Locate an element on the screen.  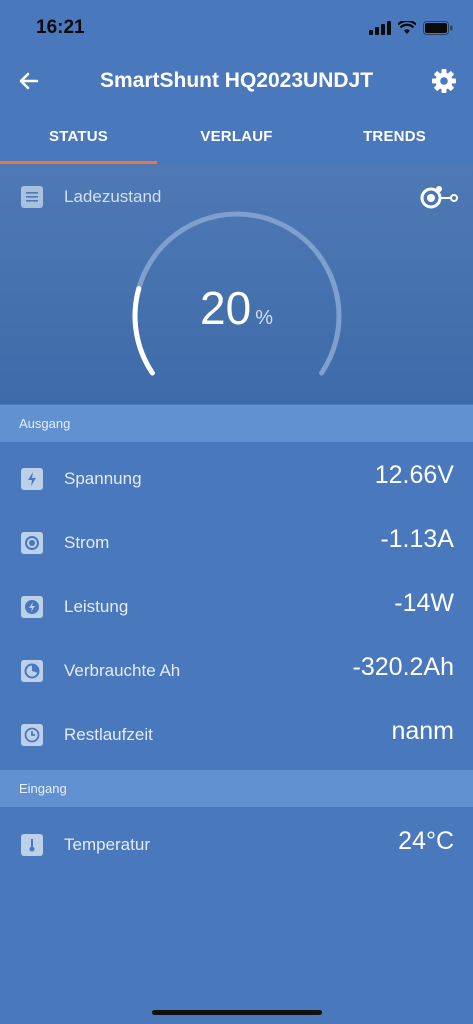
current-icon is located at coordinates (32, 543).